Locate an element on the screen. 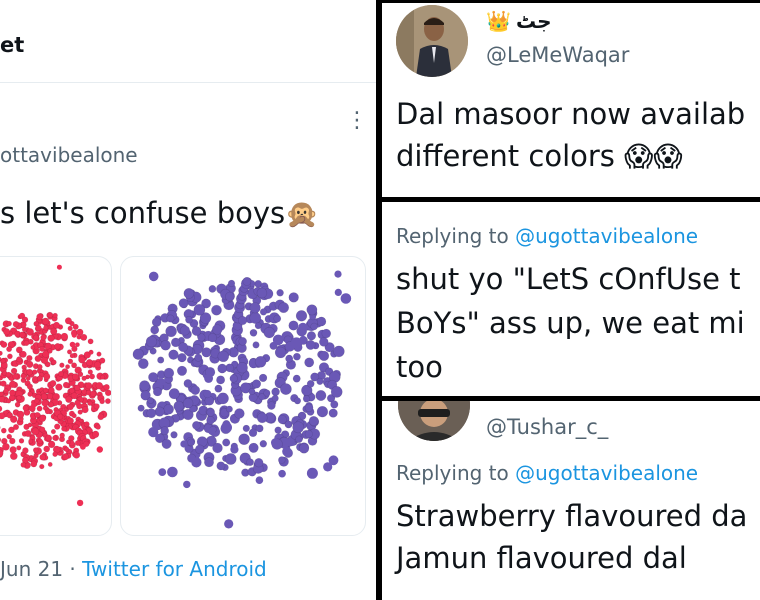 The width and height of the screenshot is (760, 600). author-handle: @LeMeWaqar is located at coordinates (557, 55).